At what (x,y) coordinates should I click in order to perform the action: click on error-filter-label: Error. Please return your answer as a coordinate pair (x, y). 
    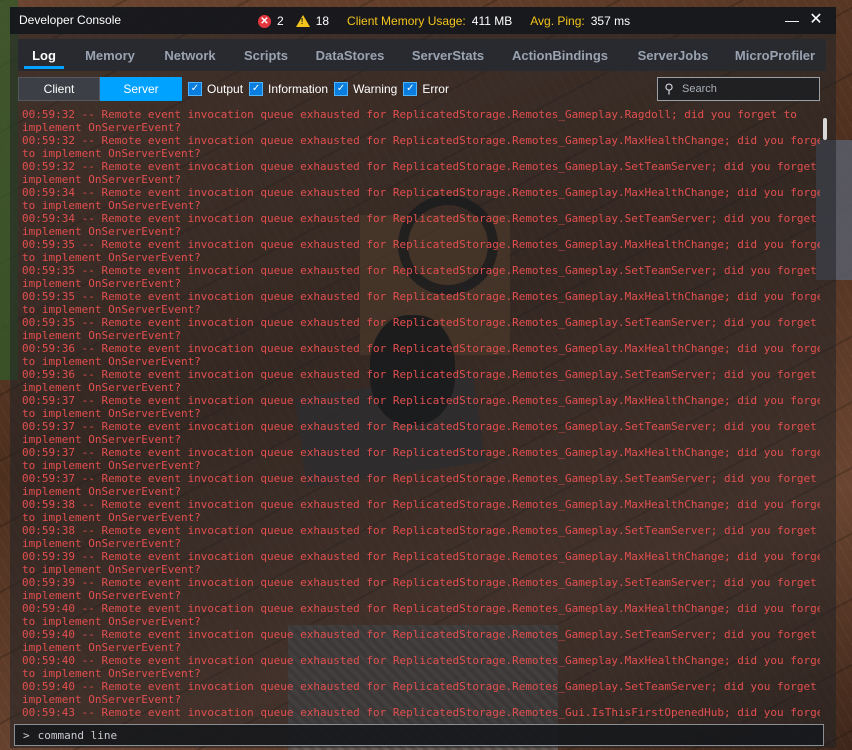
    Looking at the image, I should click on (435, 89).